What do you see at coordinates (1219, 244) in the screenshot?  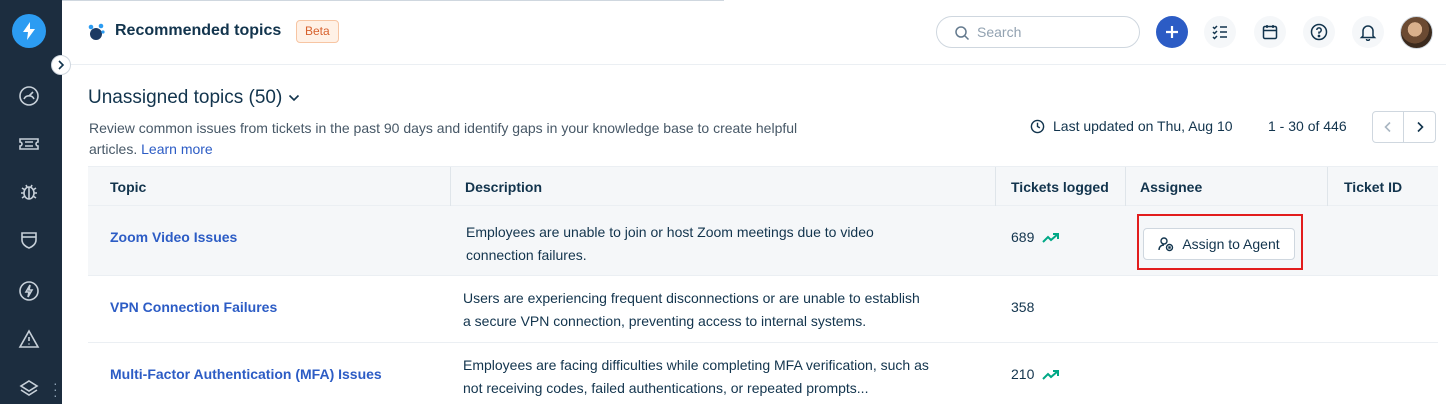 I see `assign-to-agent-button: Assign to Agent` at bounding box center [1219, 244].